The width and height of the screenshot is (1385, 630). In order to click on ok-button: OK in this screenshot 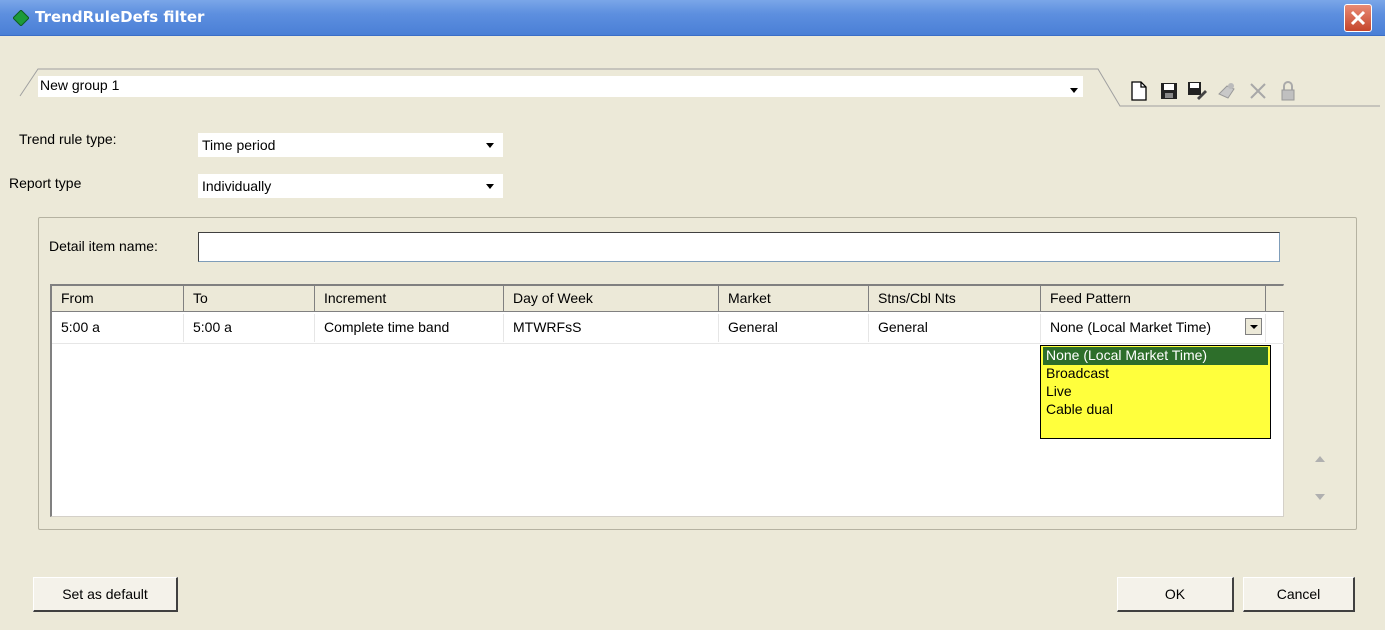, I will do `click(1175, 594)`.